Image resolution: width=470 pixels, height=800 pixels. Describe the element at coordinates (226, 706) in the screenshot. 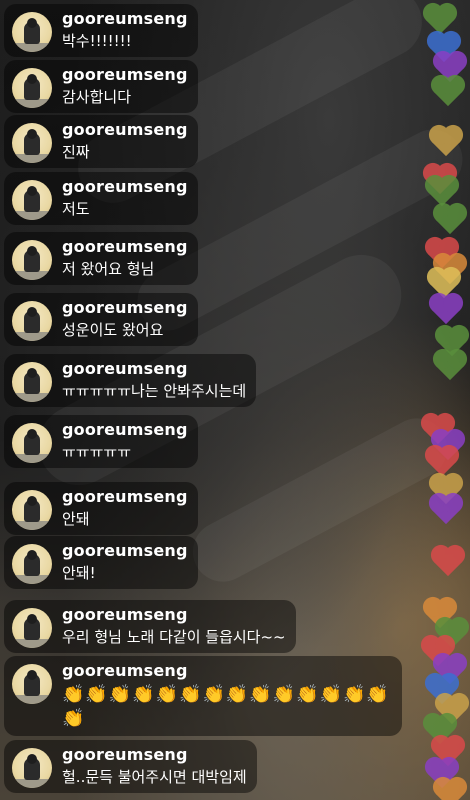

I see `comment-message: 👏👏👏👏👏👏👏👏👏👏👏👏👏👏👏` at that location.